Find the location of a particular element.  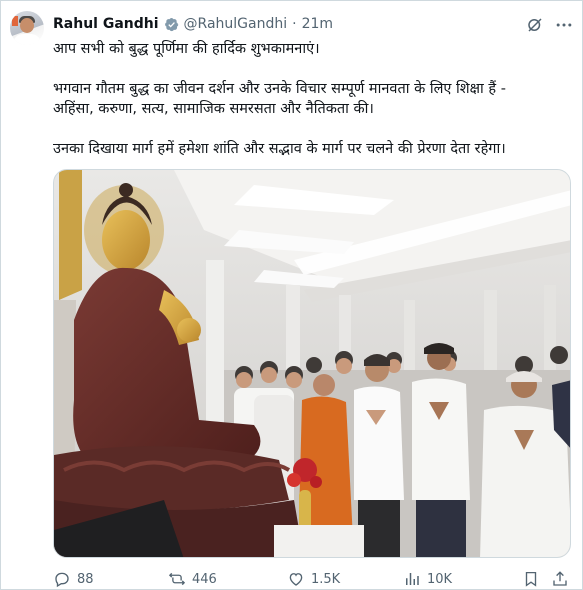

grok-icon is located at coordinates (535, 25).